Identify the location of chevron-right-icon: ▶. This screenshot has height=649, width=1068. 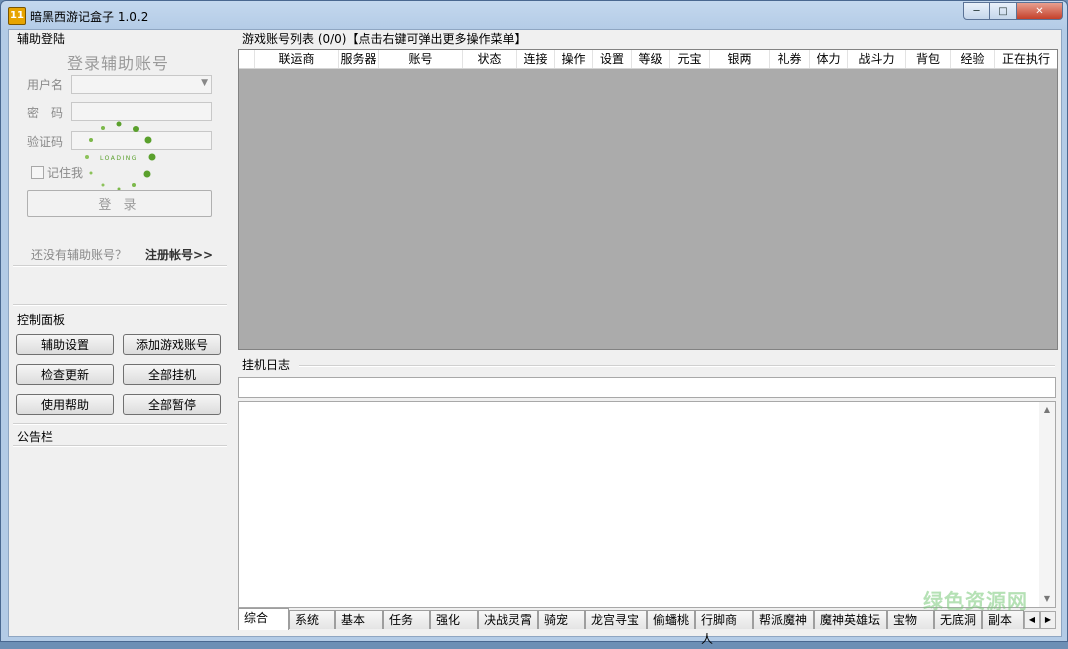
(1048, 620).